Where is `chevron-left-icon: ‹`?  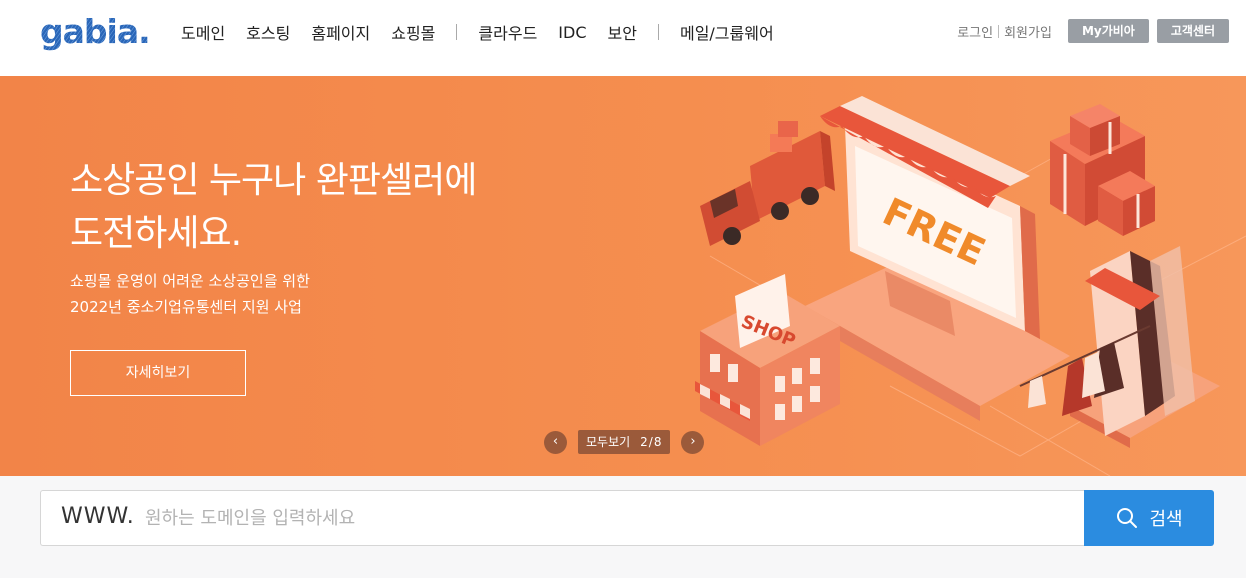 chevron-left-icon: ‹ is located at coordinates (555, 441).